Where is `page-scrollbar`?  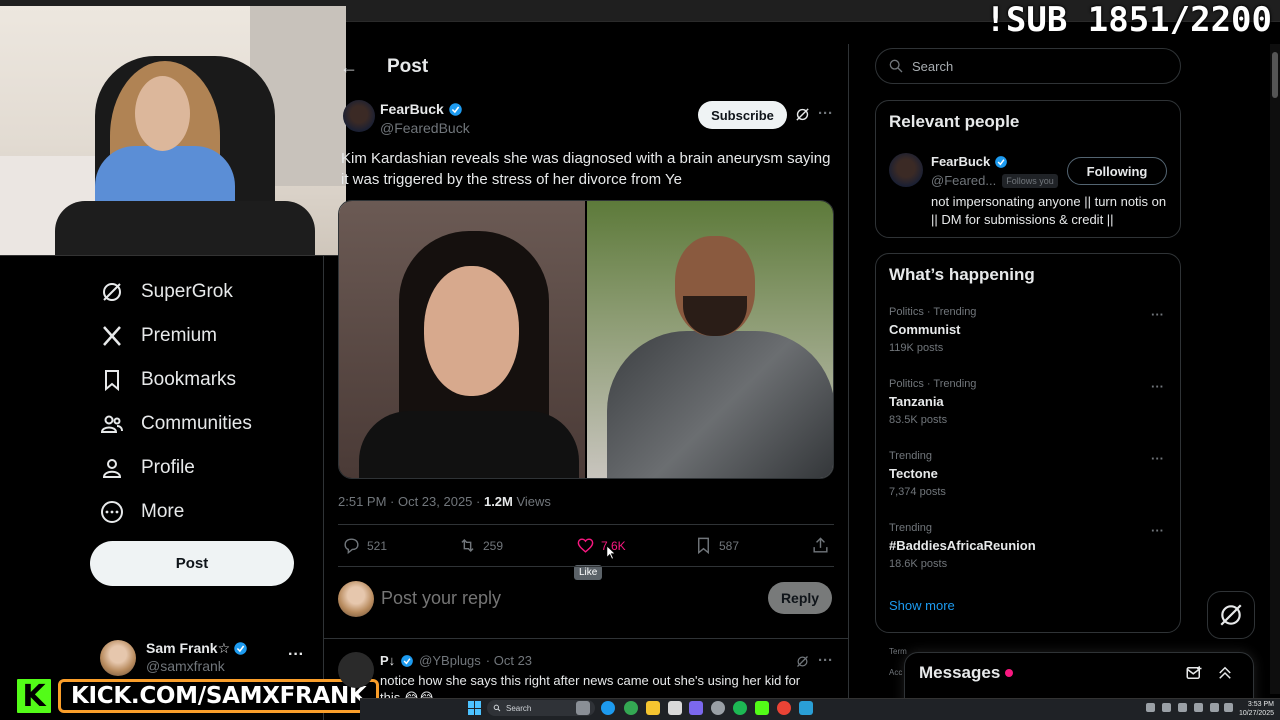 page-scrollbar is located at coordinates (1275, 369).